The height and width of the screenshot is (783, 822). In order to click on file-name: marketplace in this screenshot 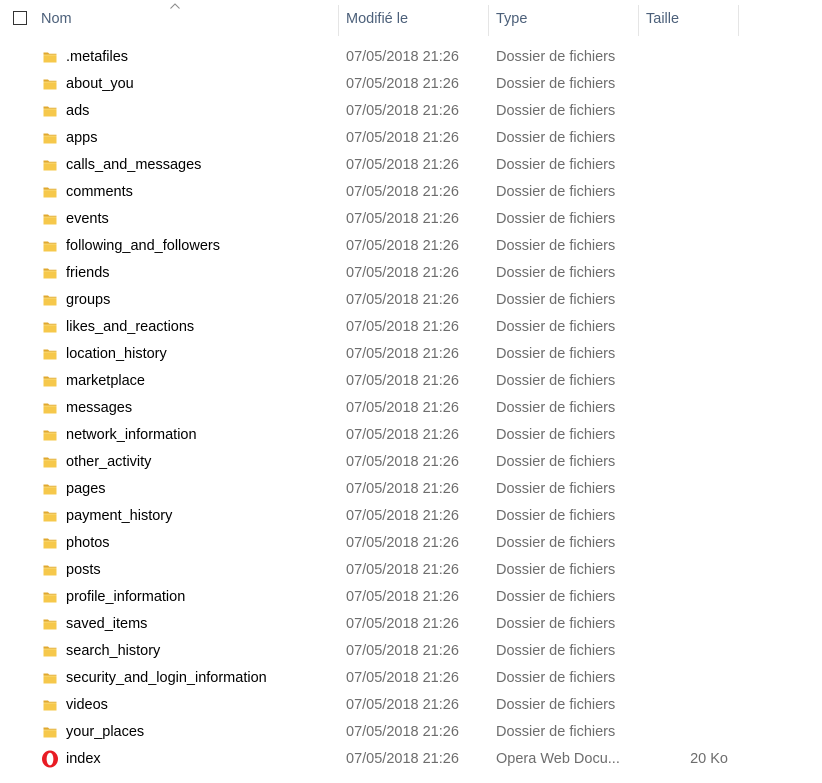, I will do `click(105, 381)`.